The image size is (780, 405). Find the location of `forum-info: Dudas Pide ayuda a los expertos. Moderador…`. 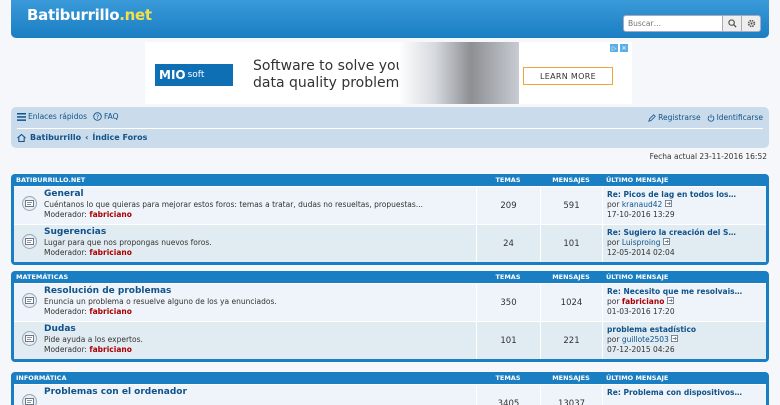

forum-info: Dudas Pide ayuda a los expertos. Moderador… is located at coordinates (245, 340).